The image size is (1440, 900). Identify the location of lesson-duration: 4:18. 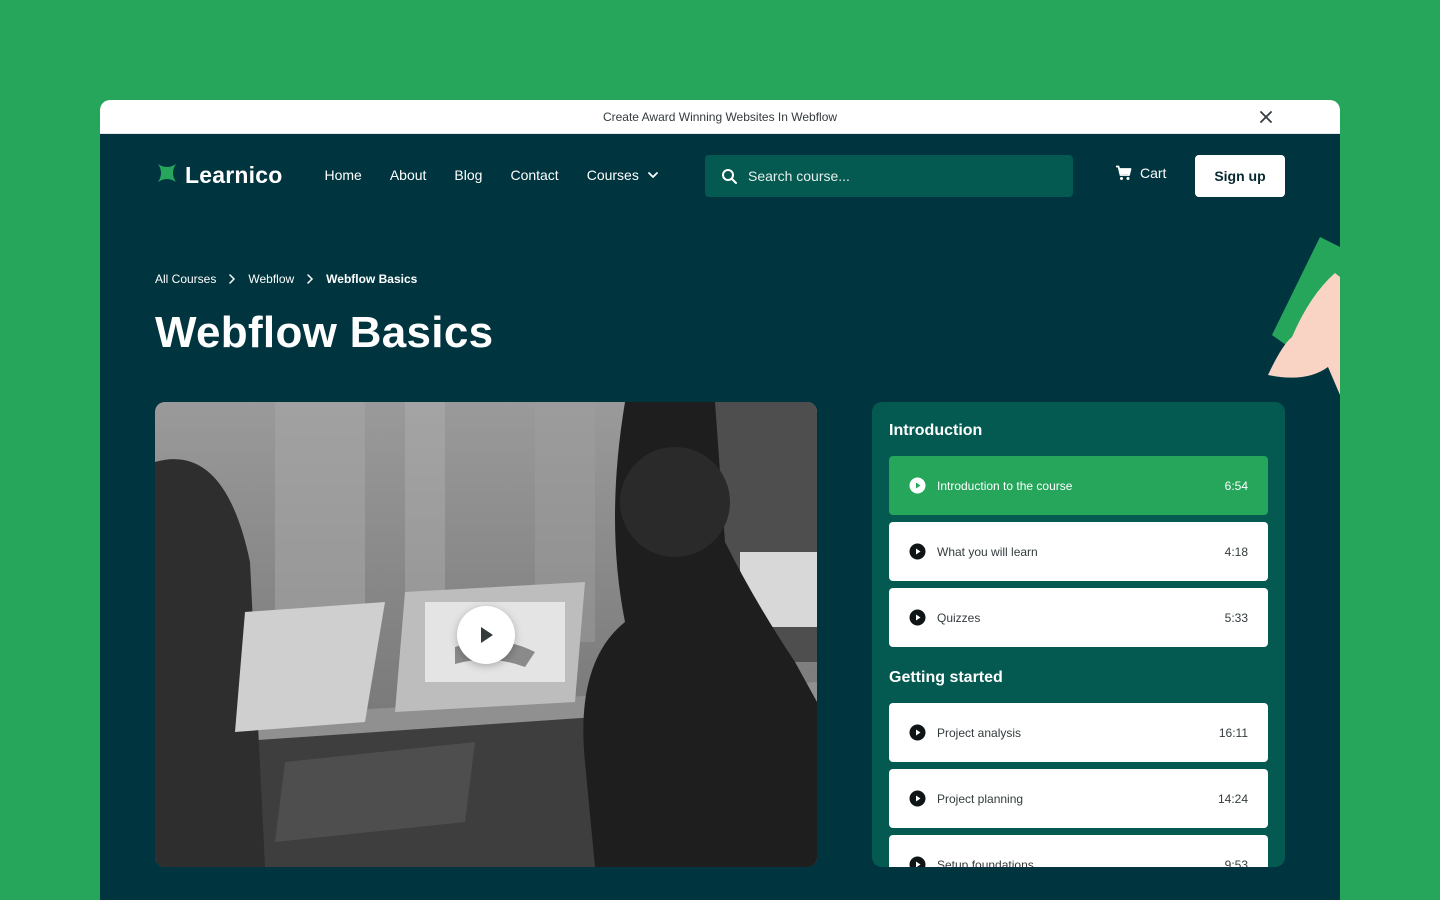
(1236, 551).